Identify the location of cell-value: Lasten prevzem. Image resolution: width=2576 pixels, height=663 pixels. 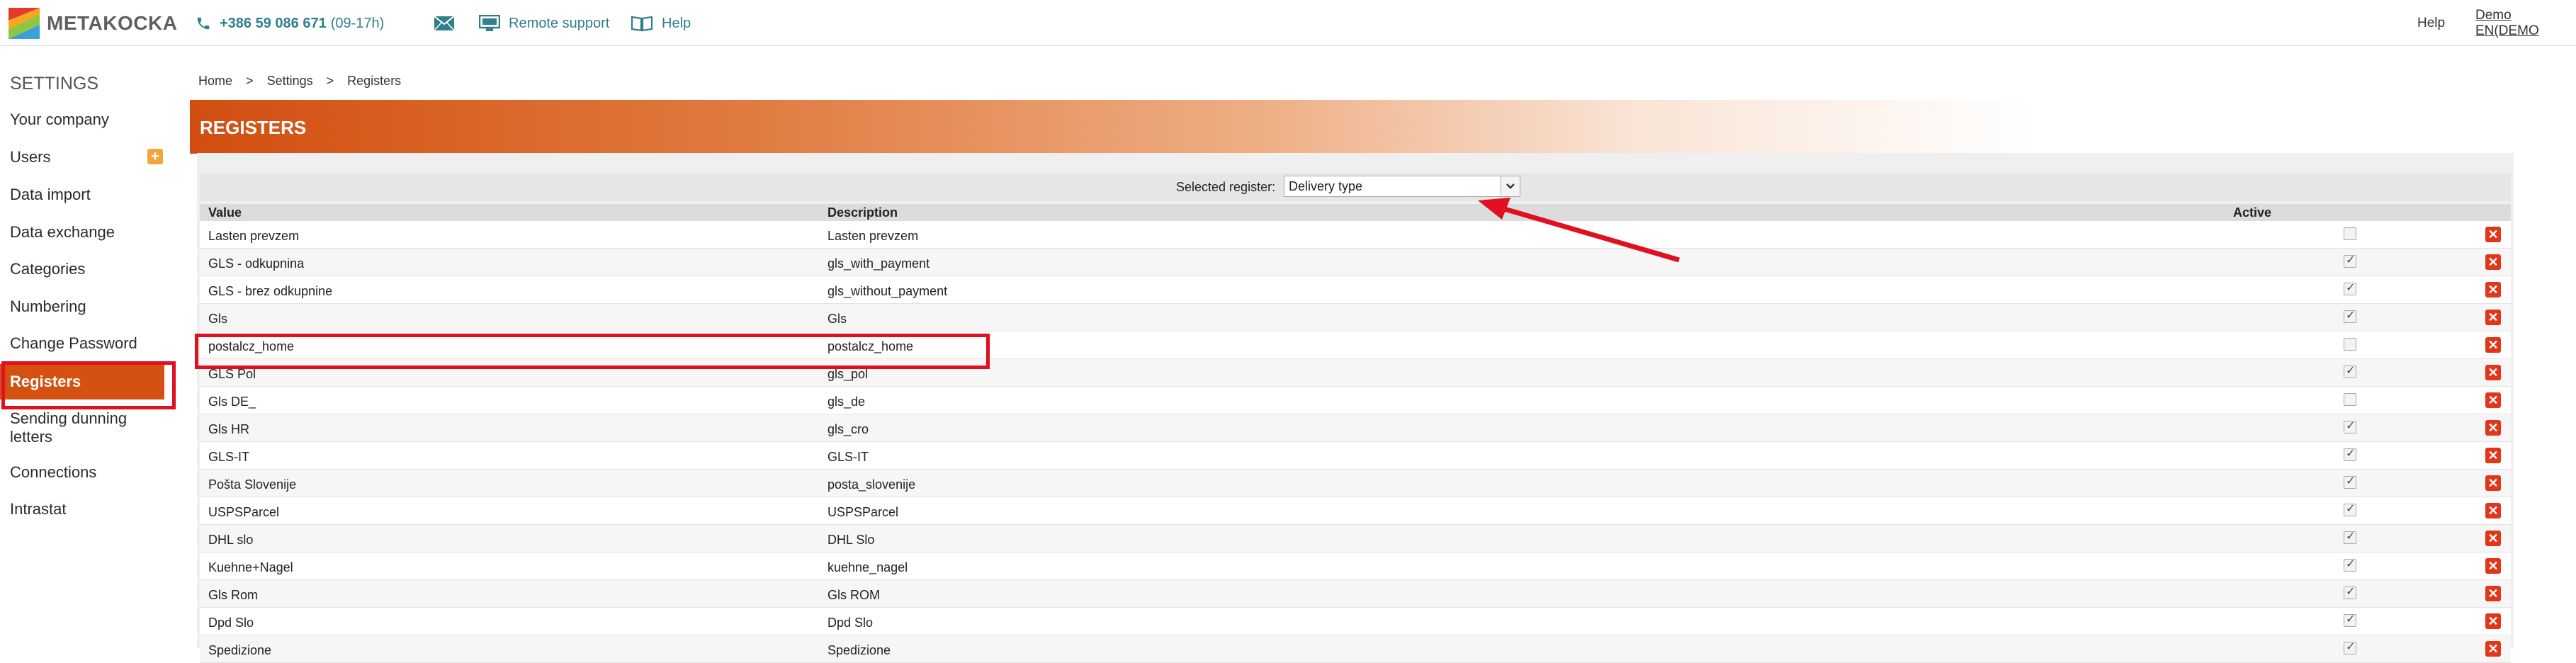
(254, 236).